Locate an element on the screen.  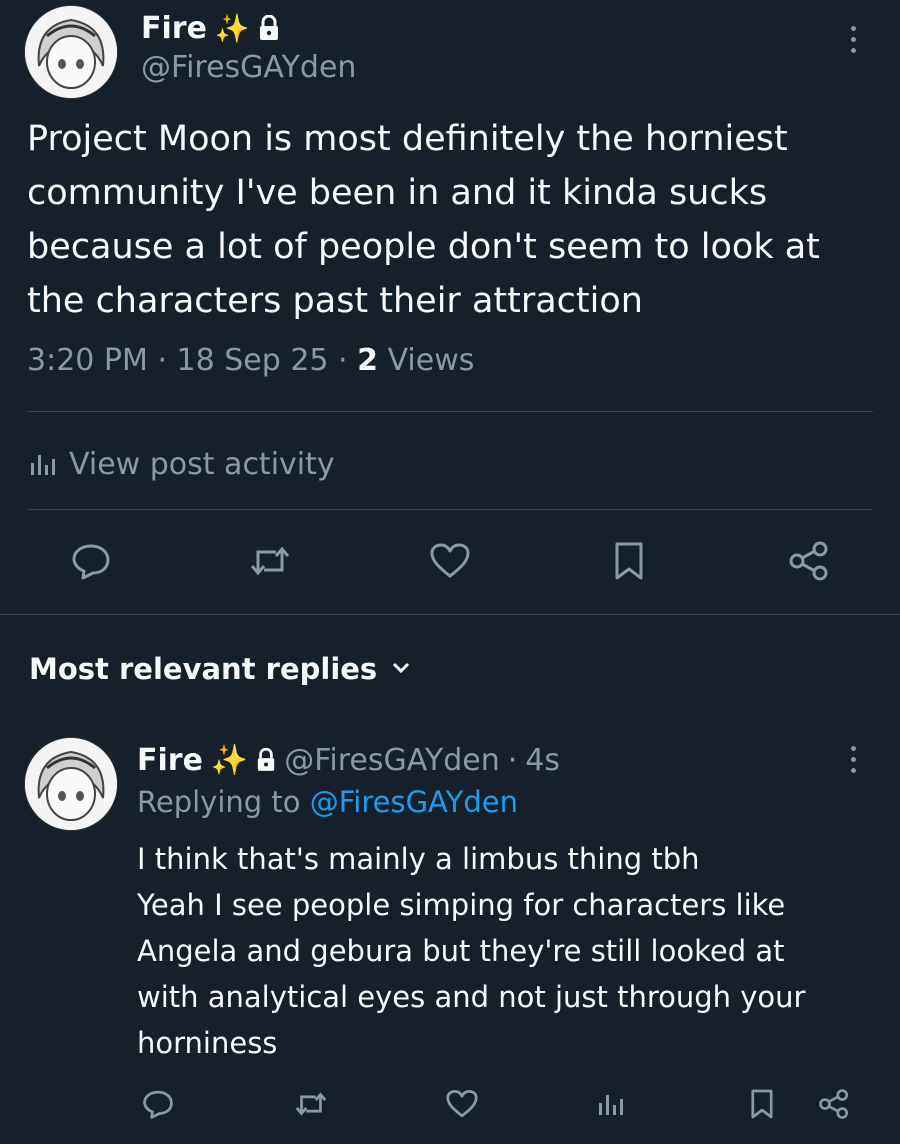
chevron-down-icon is located at coordinates (401, 669).